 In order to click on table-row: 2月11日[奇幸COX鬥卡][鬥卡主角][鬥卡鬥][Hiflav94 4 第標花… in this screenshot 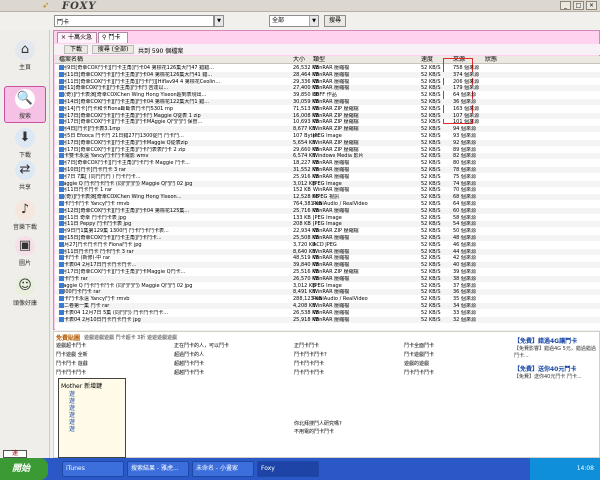, I will do `click(327, 81)`.